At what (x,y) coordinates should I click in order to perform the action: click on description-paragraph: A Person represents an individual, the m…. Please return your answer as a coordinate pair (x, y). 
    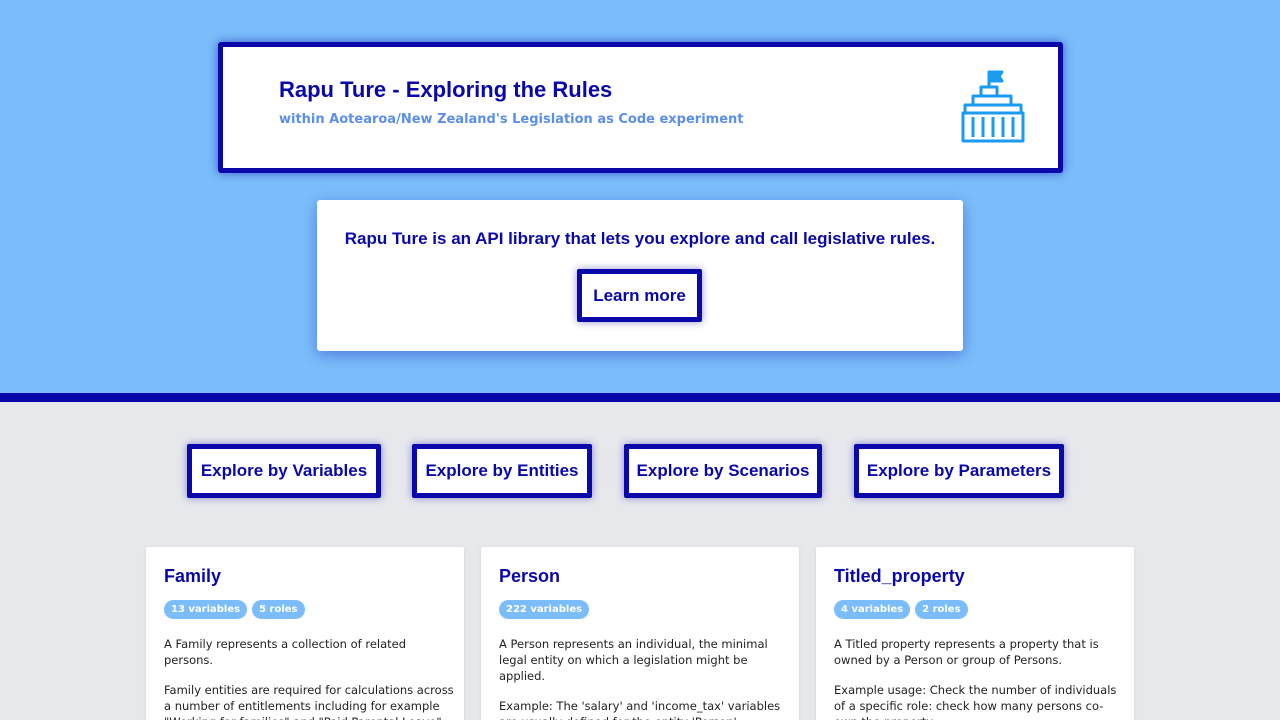
    Looking at the image, I should click on (633, 660).